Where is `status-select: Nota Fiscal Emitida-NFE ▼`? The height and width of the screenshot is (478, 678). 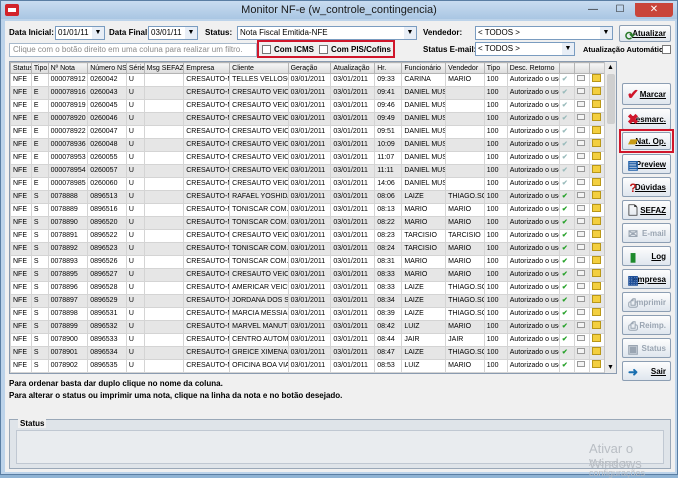 status-select: Nota Fiscal Emitida-NFE ▼ is located at coordinates (327, 33).